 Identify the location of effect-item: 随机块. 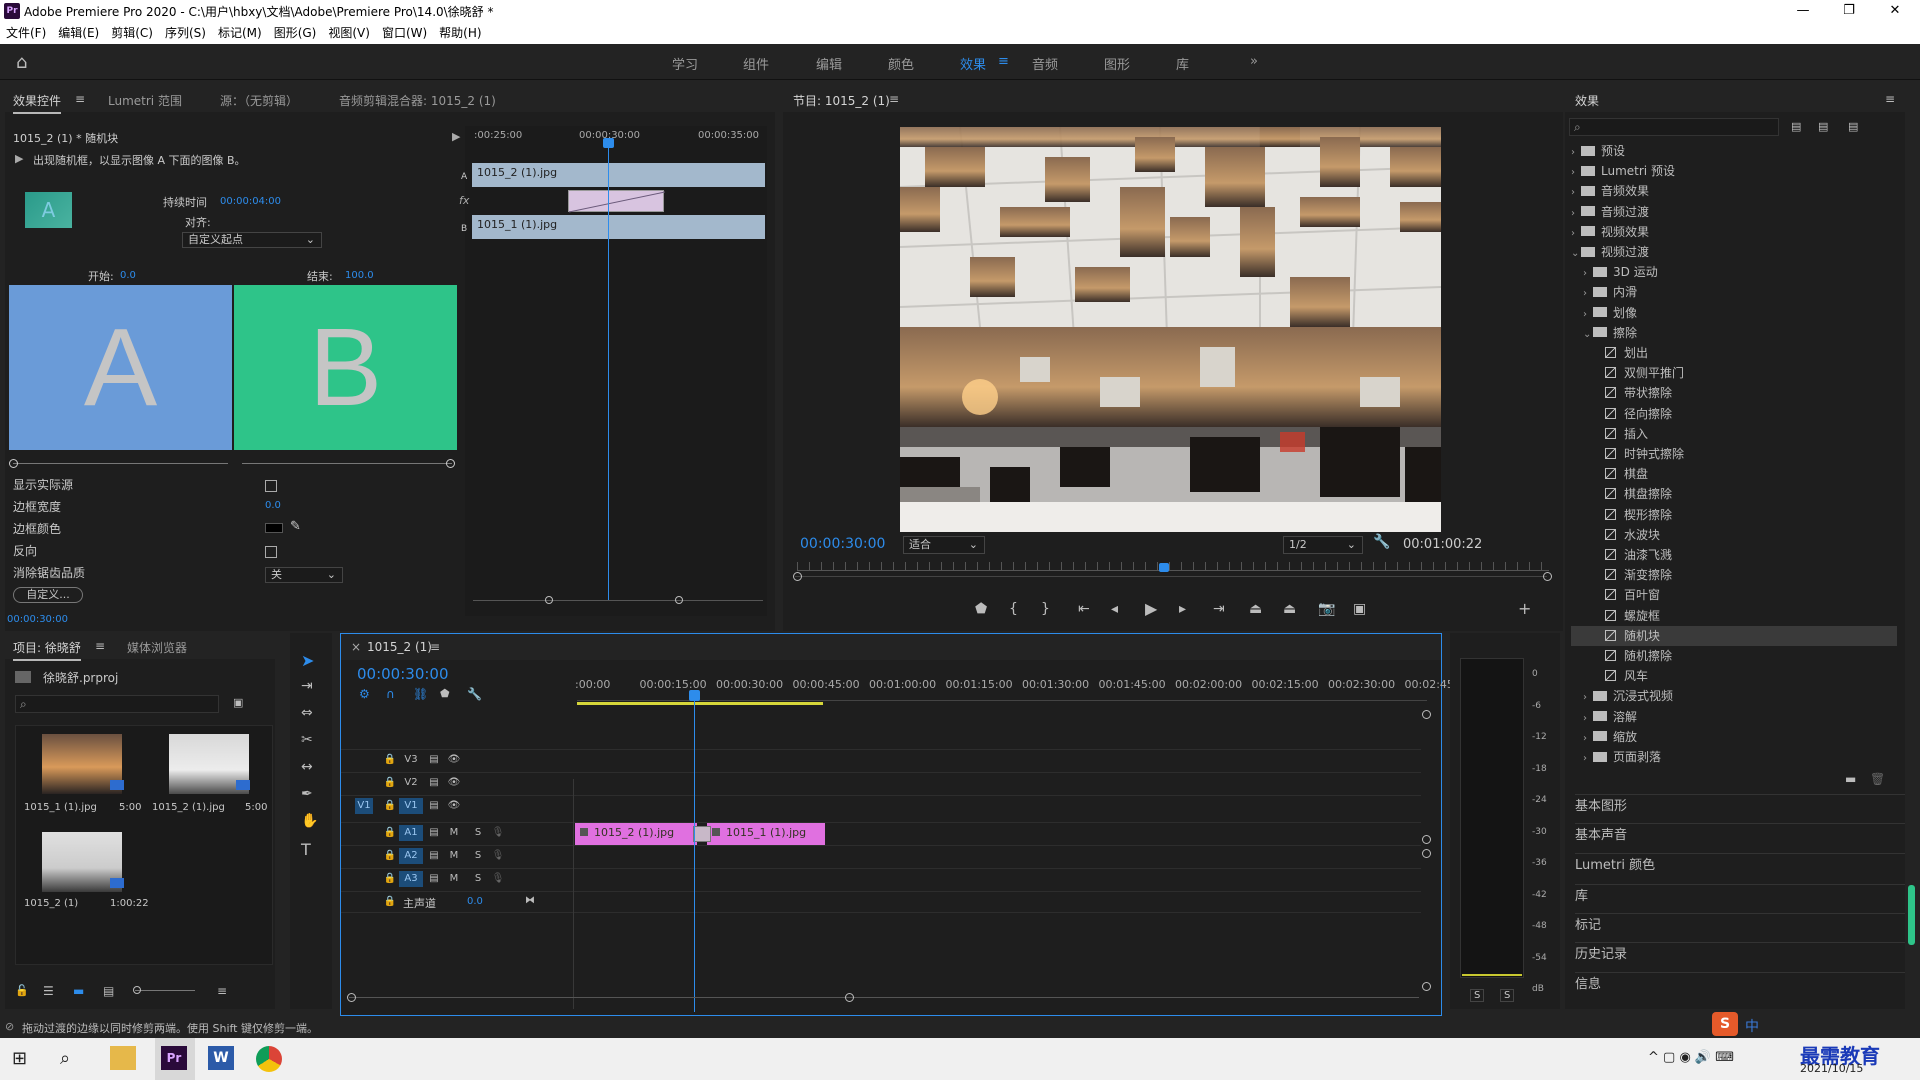
(1734, 635).